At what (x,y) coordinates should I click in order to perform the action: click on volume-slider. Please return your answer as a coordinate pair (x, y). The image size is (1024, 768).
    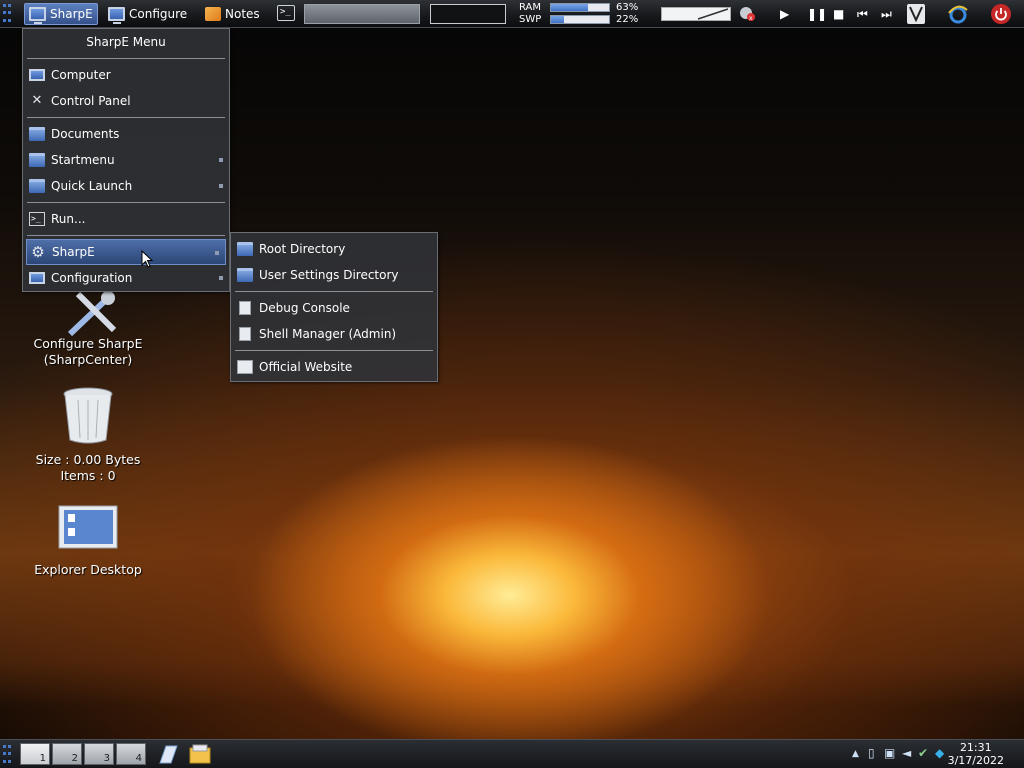
    Looking at the image, I should click on (696, 14).